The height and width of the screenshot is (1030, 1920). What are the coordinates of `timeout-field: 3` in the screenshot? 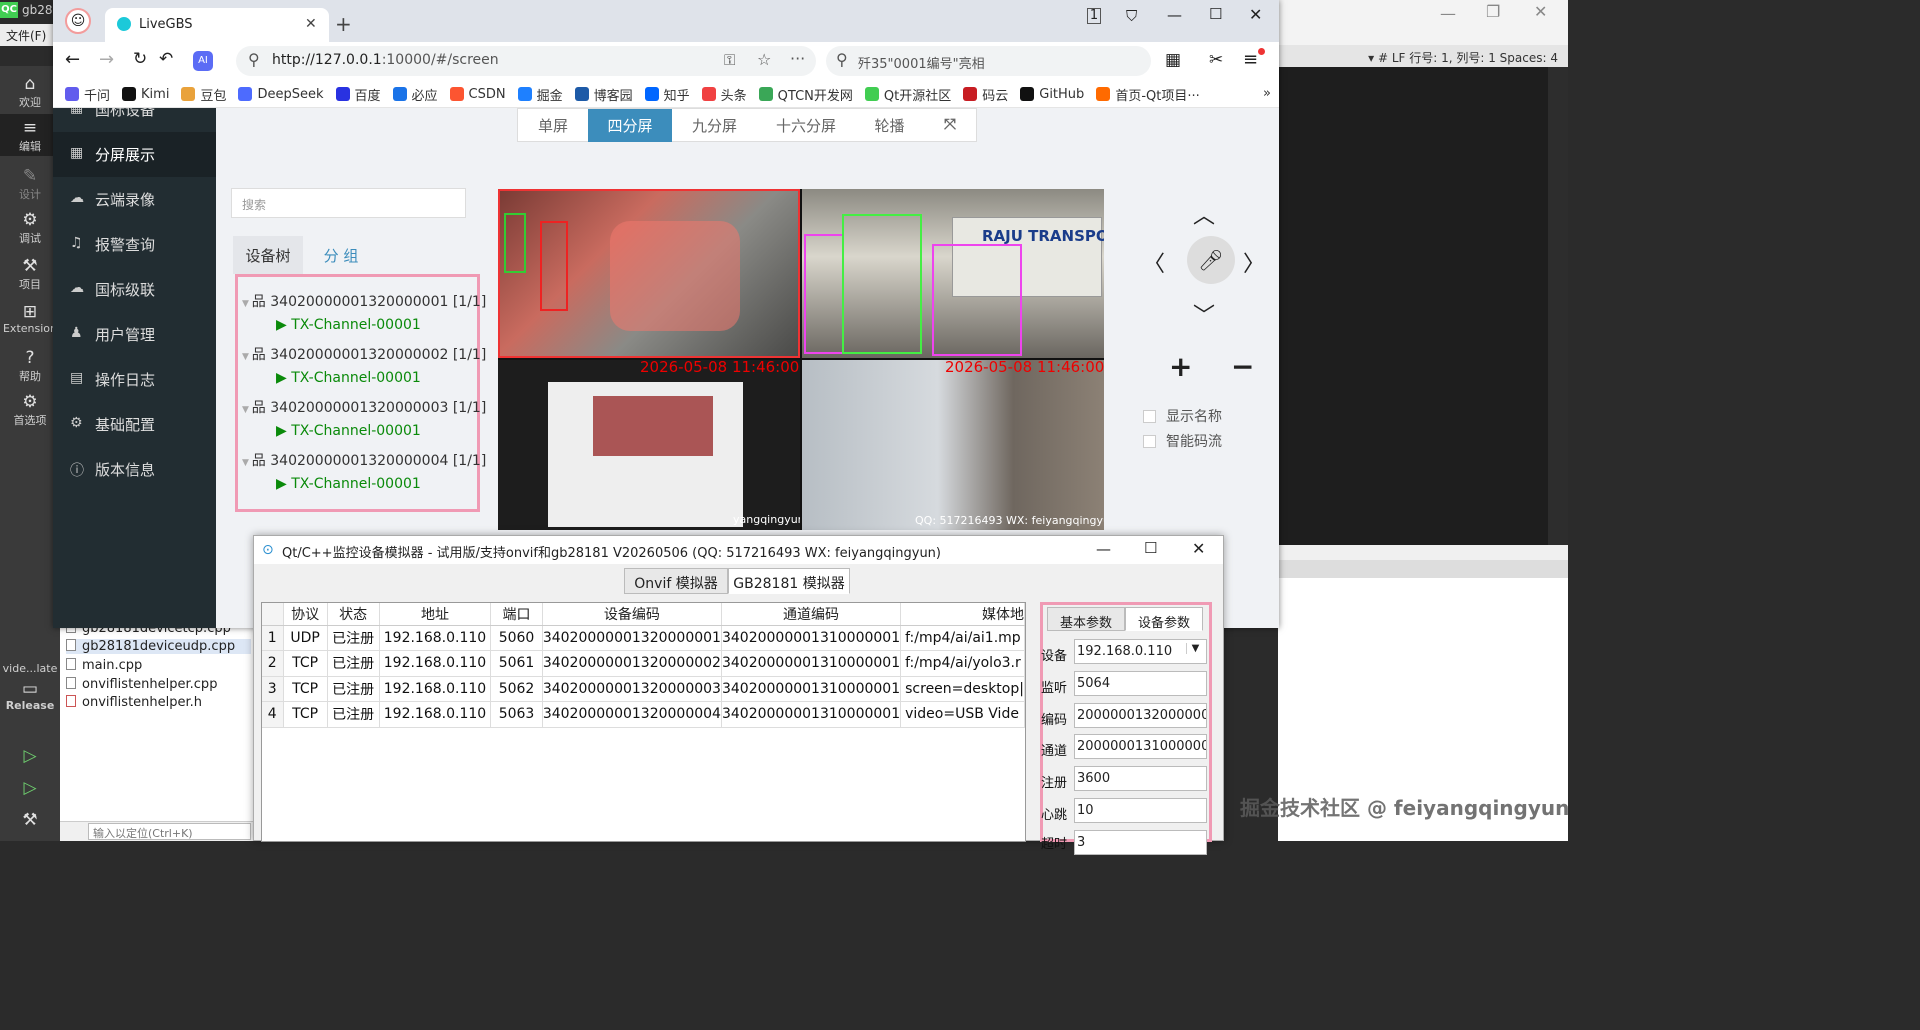 It's located at (1140, 842).